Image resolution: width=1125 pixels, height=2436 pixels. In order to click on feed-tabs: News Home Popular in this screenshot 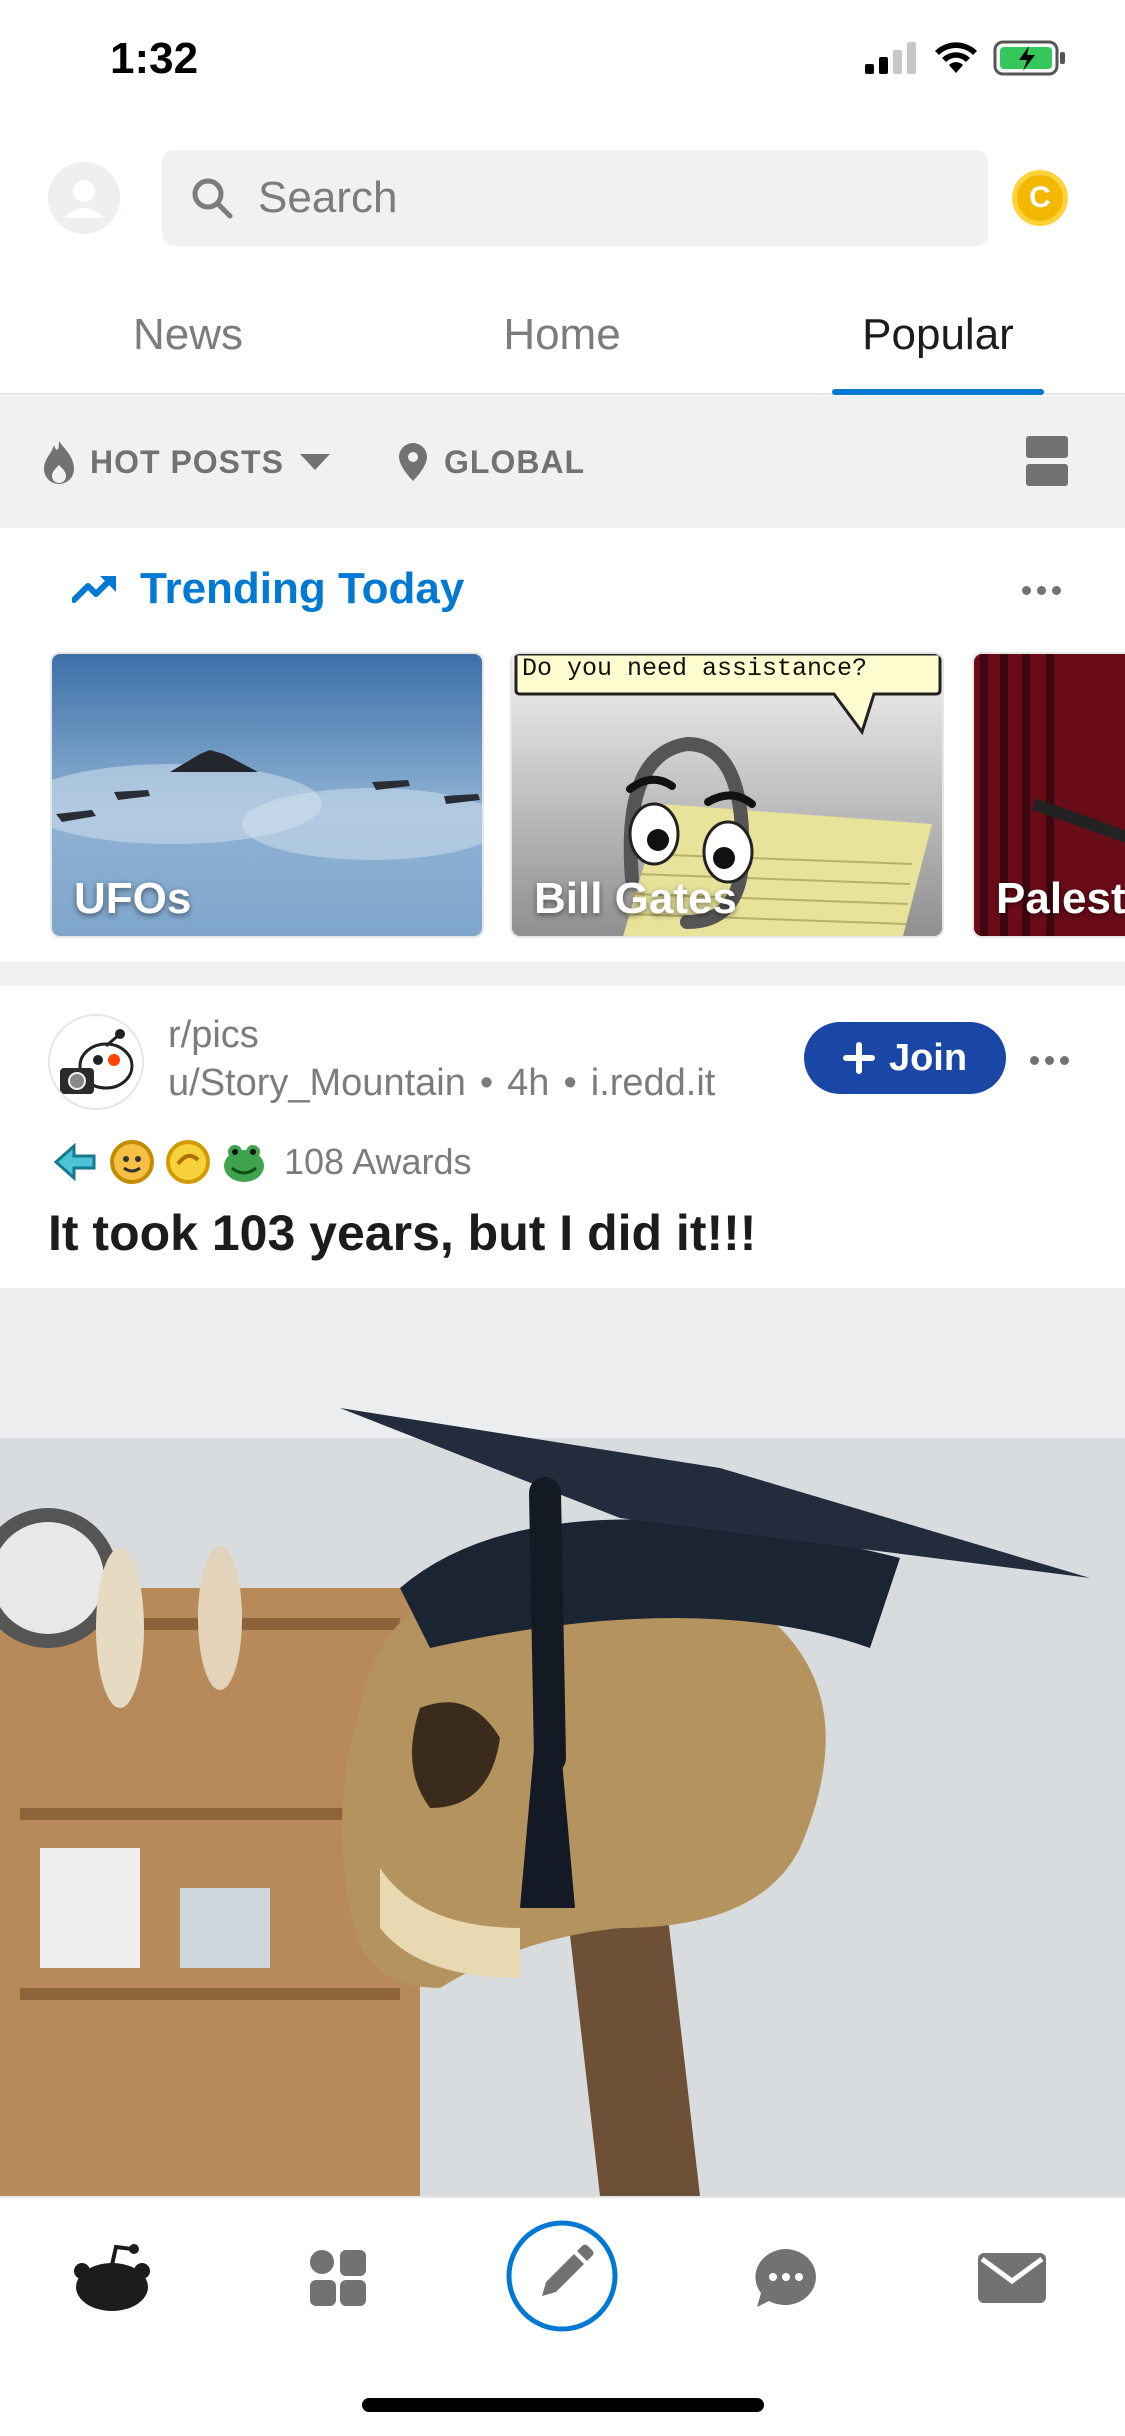, I will do `click(562, 335)`.